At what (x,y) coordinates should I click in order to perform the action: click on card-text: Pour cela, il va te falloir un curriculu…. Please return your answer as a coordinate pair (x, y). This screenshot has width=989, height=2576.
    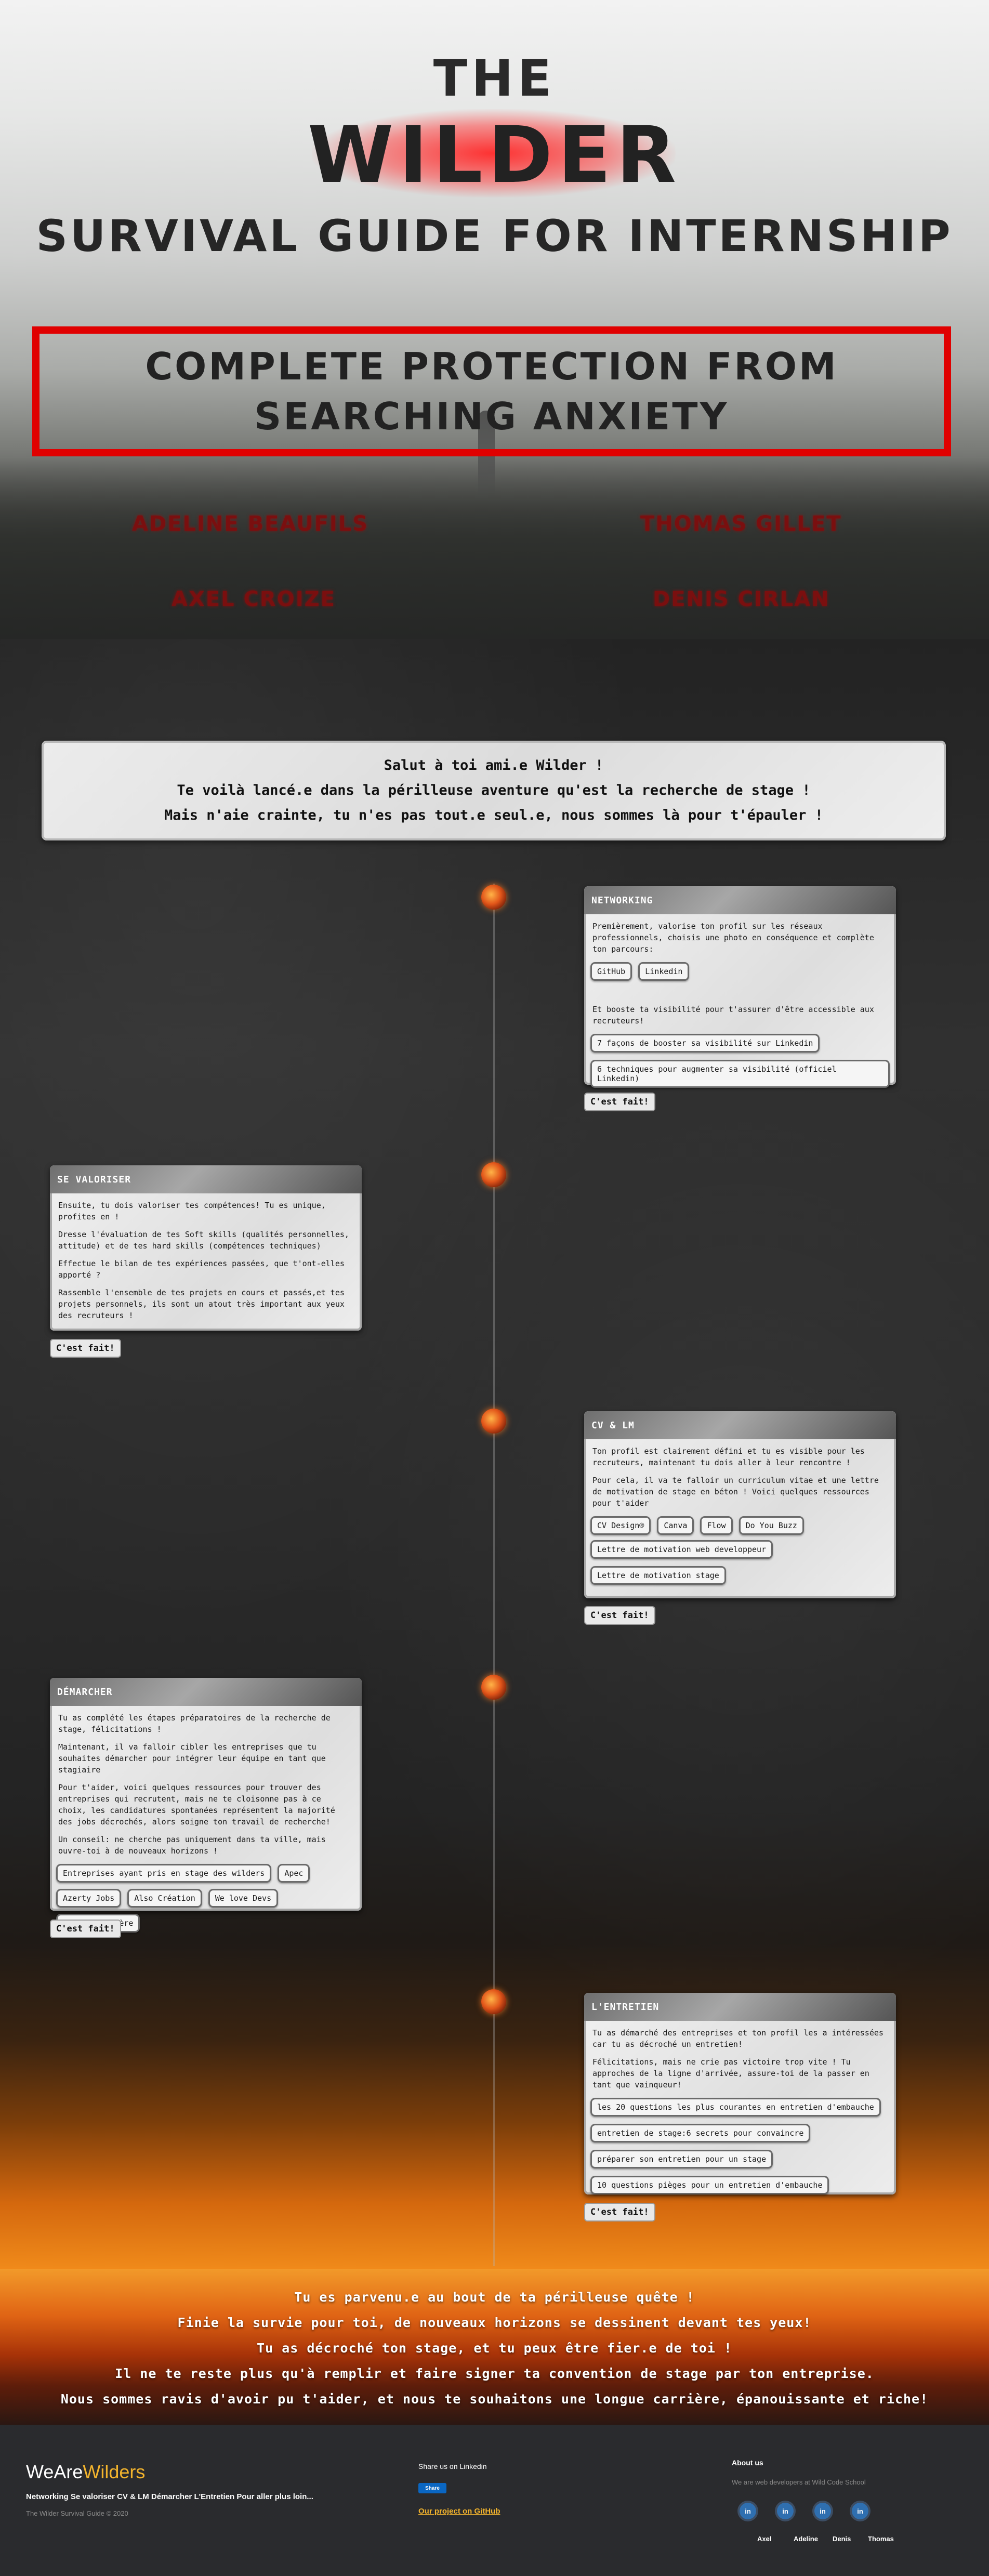
    Looking at the image, I should click on (735, 1492).